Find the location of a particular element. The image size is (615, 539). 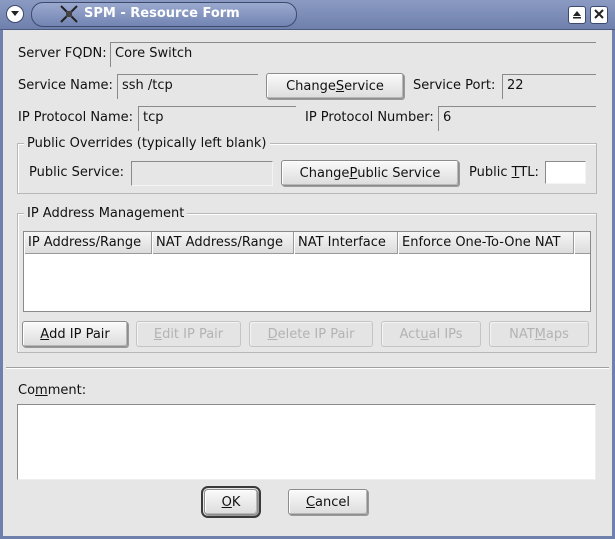

column-header: Enforce One-To-One NAT is located at coordinates (486, 243).